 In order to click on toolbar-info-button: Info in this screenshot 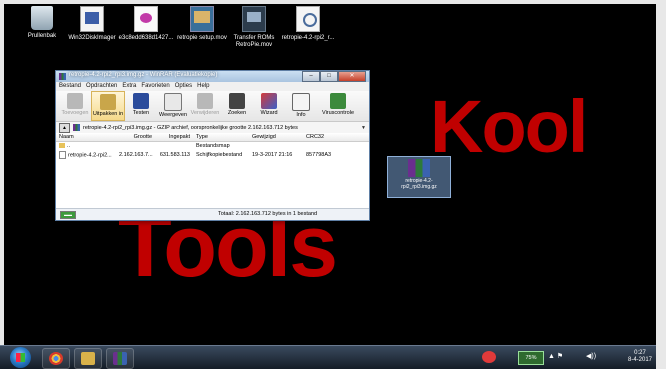, I will do `click(301, 106)`.